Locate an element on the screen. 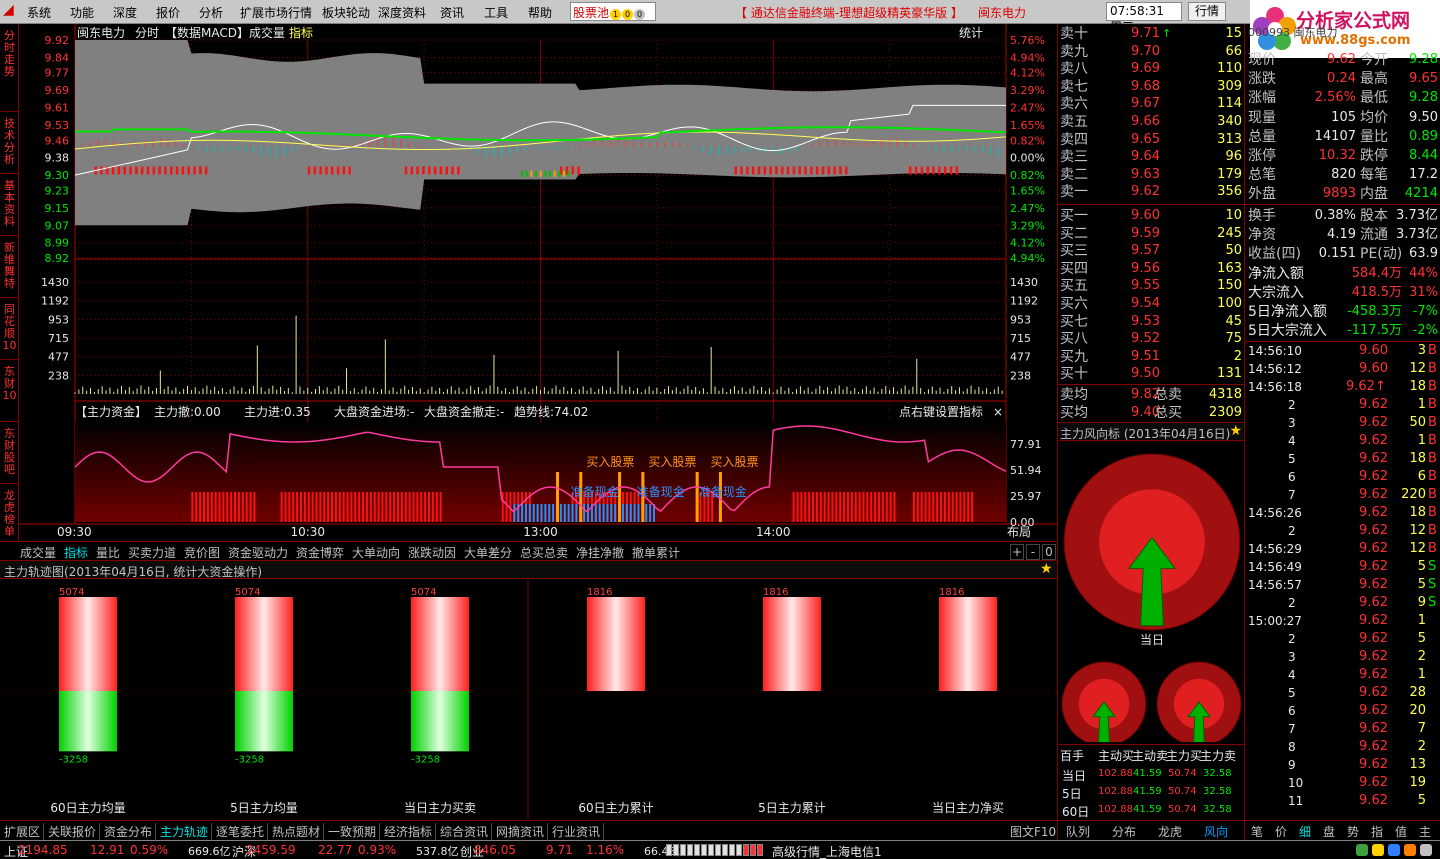 Image resolution: width=1440 pixels, height=859 pixels. tab-6: 资金博弈 is located at coordinates (320, 552).